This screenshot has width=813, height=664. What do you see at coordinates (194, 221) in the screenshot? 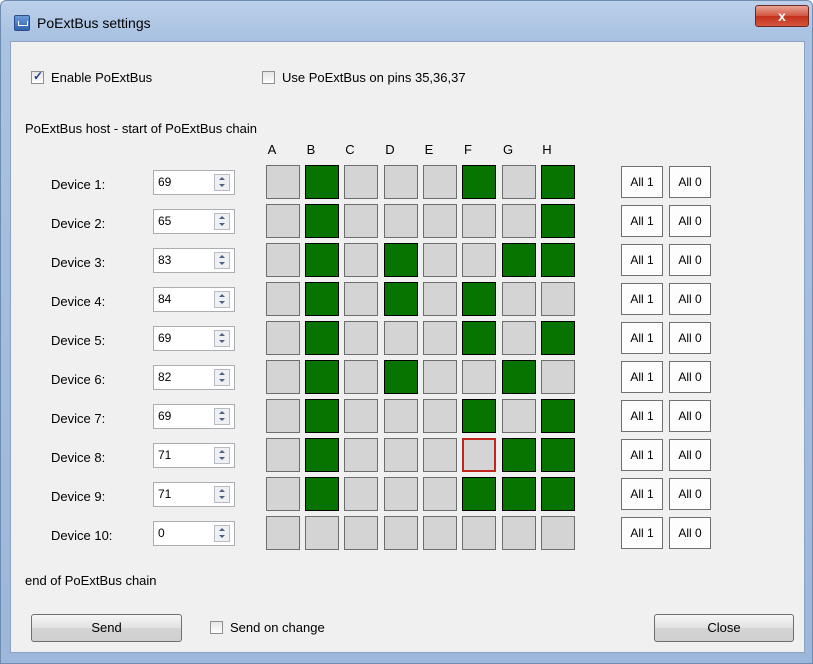
I see `device-value-spinner: 65` at bounding box center [194, 221].